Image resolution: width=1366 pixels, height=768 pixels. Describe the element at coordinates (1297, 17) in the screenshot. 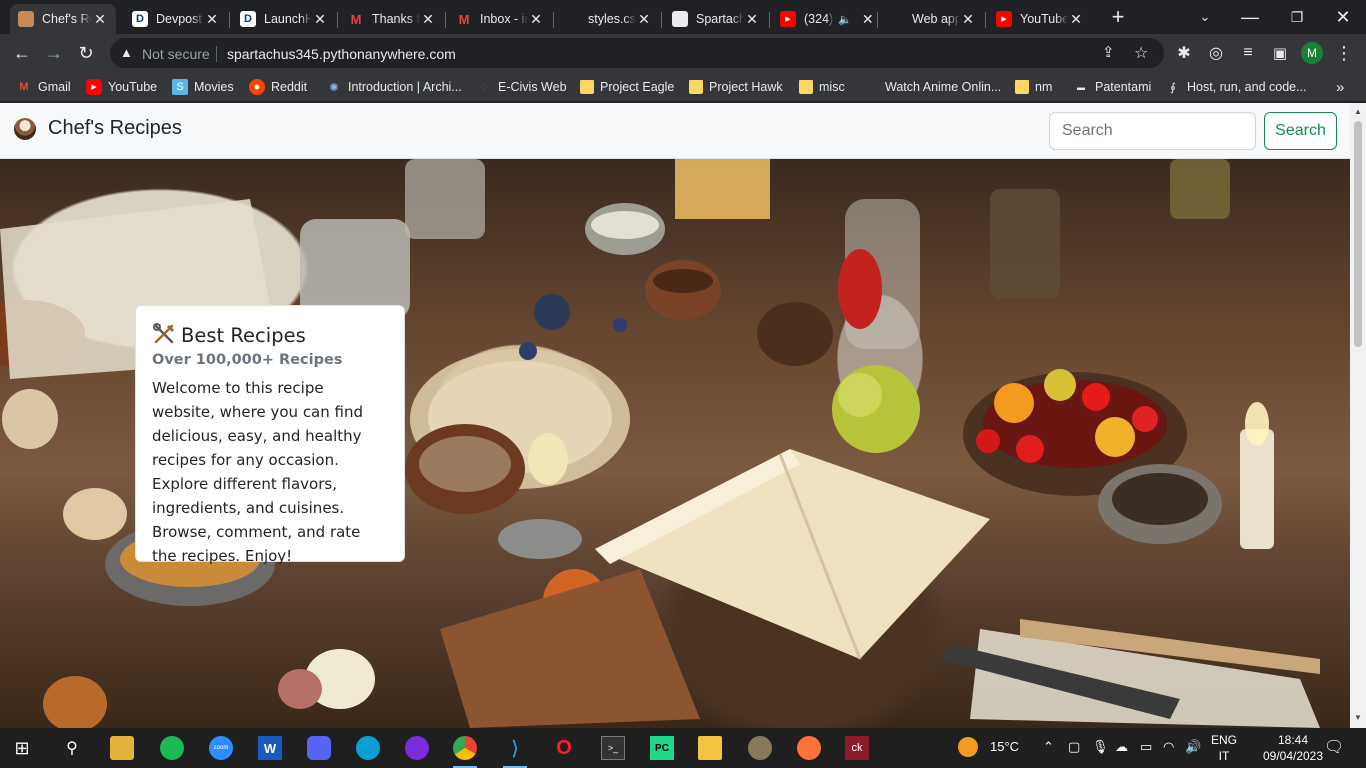

I see `restore-button: ❐` at that location.